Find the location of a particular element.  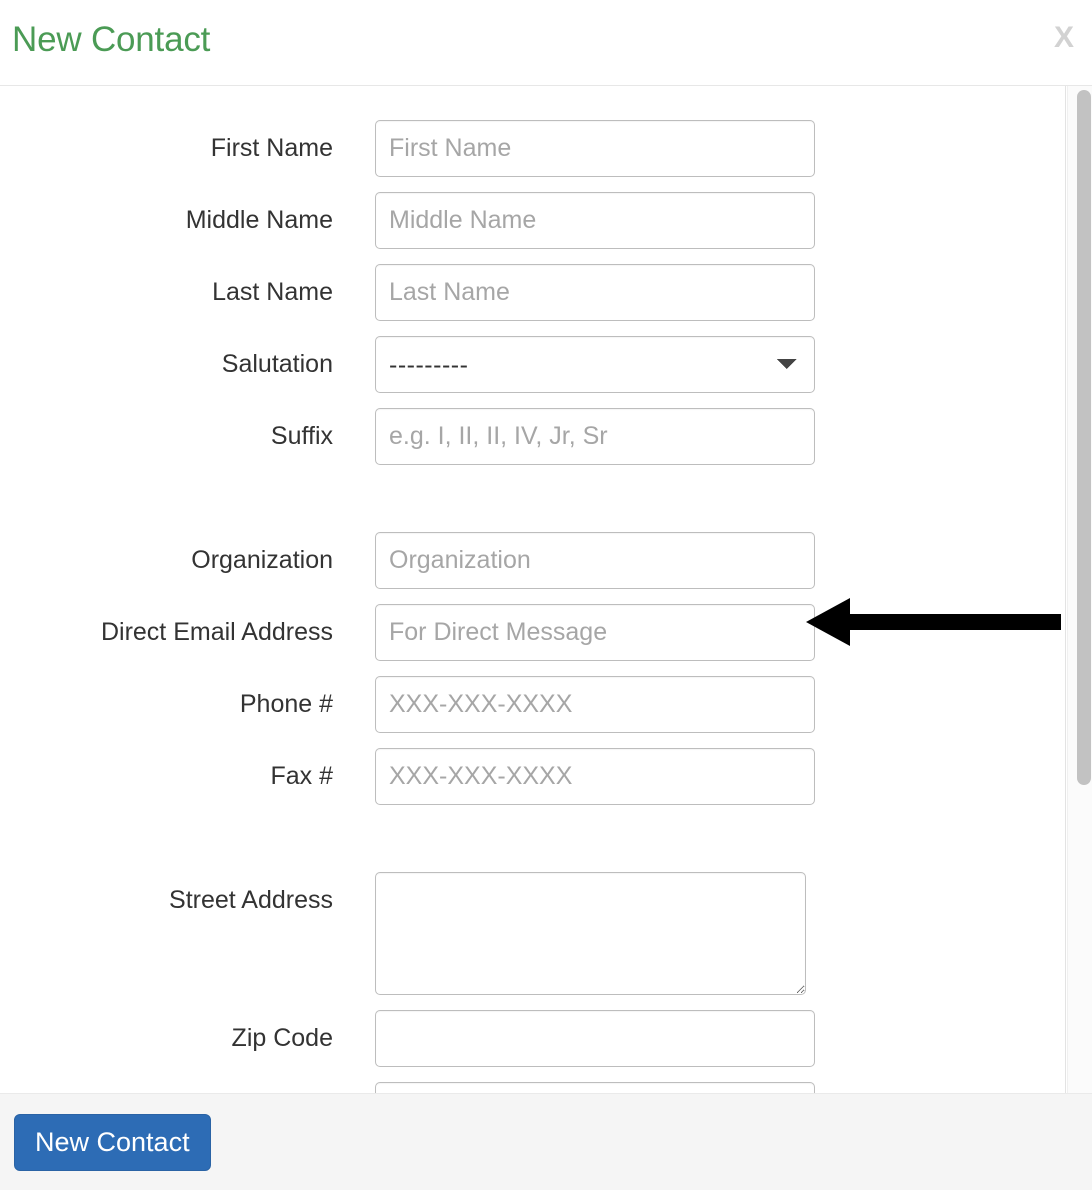

field-row-fax-number: Fax # is located at coordinates (532, 784).